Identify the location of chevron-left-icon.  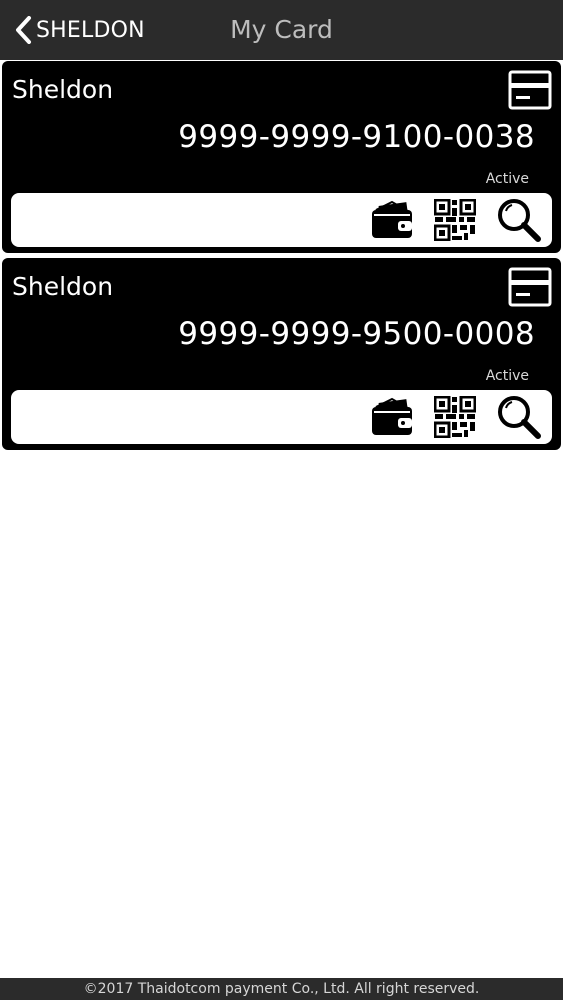
(23, 30).